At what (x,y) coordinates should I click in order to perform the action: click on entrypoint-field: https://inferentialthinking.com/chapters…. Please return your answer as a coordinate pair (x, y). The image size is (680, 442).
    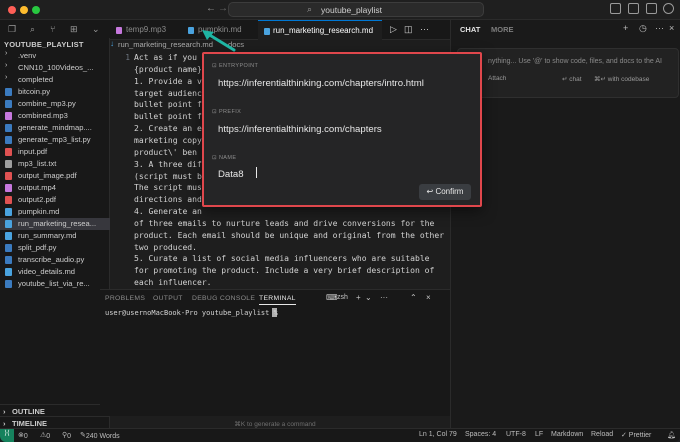
    Looking at the image, I should click on (321, 83).